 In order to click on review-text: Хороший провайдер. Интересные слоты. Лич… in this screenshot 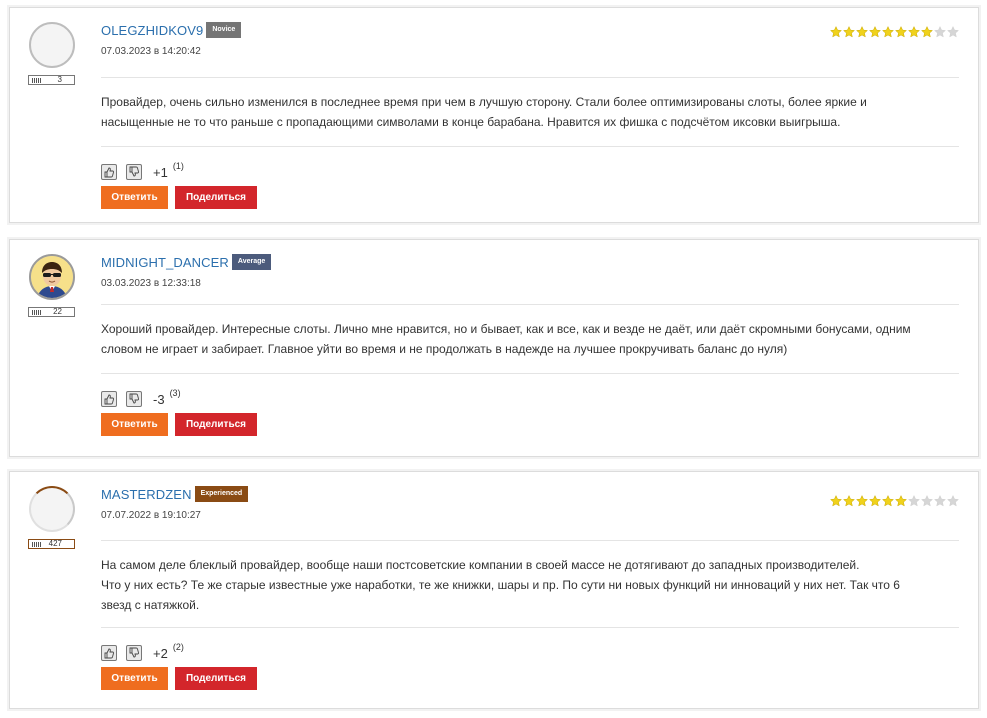, I will do `click(530, 339)`.